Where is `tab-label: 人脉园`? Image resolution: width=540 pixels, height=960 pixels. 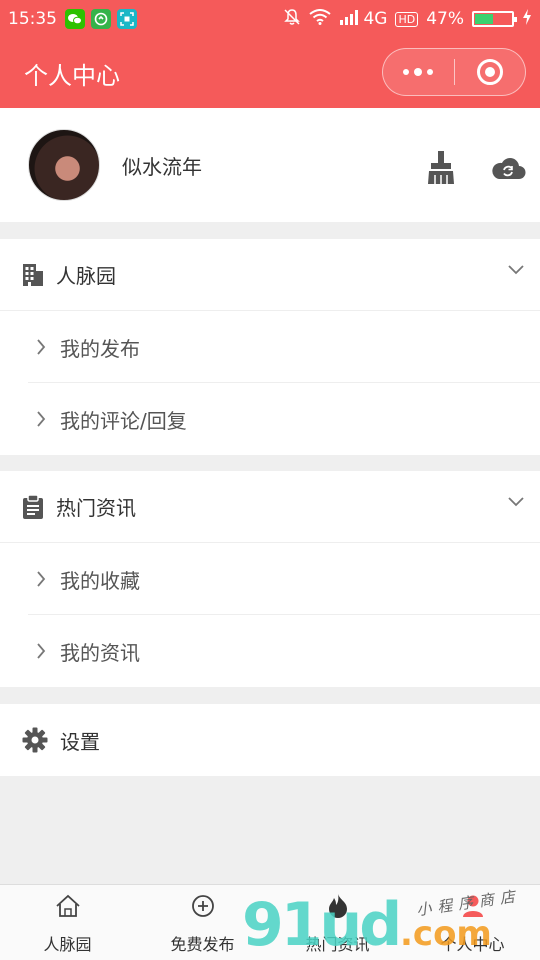
tab-label: 人脉园 is located at coordinates (67, 944).